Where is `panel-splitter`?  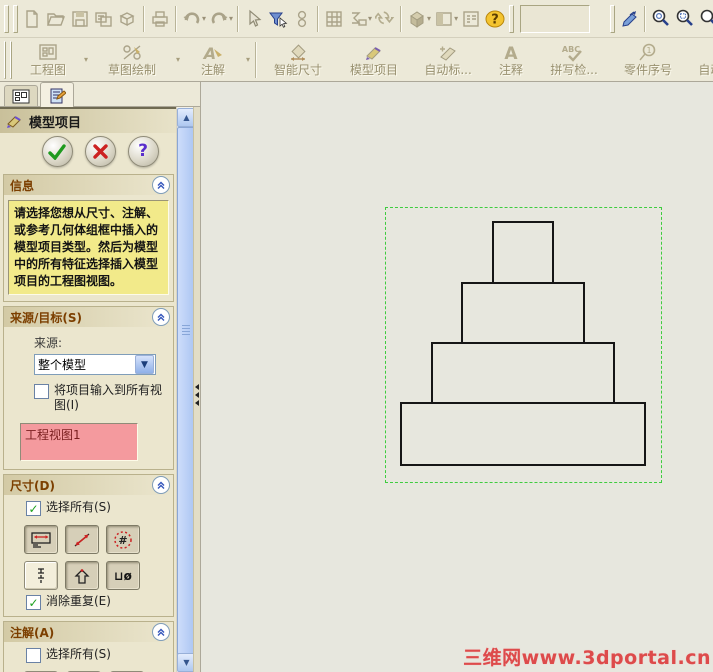
panel-splitter is located at coordinates (196, 389).